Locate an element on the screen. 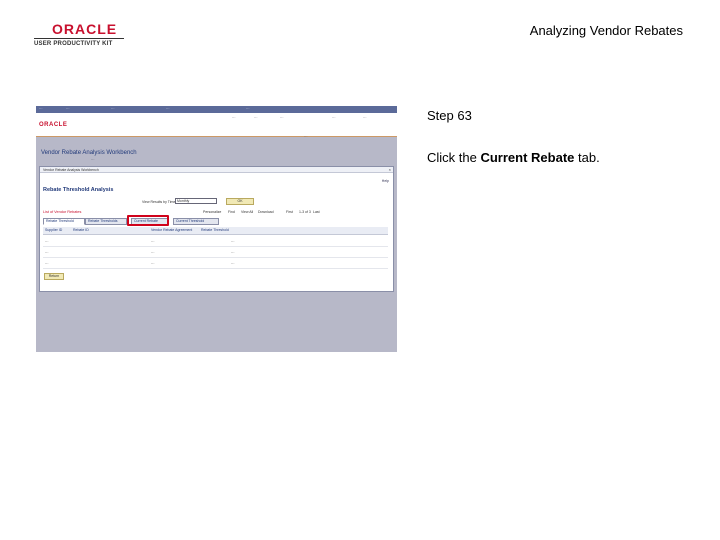  window-title: Vendor Rebate Analysis Workbench is located at coordinates (71, 170).